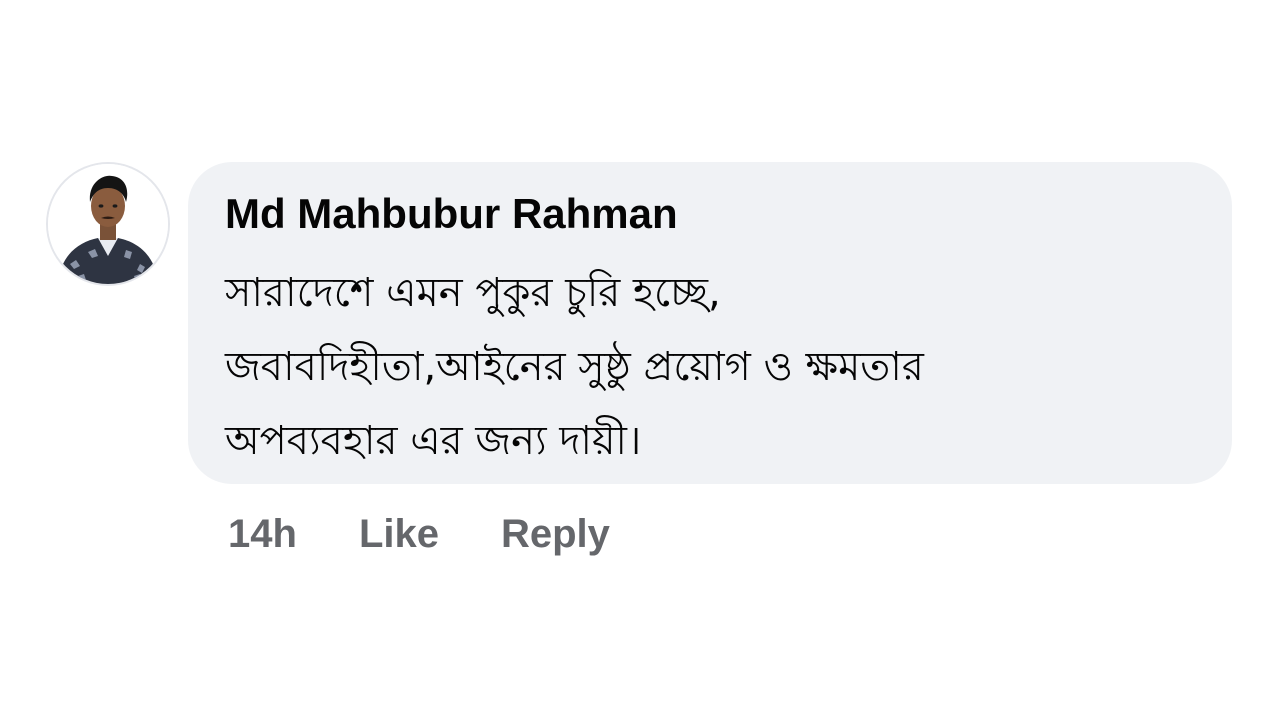  I want to click on reply-button: Reply, so click(555, 534).